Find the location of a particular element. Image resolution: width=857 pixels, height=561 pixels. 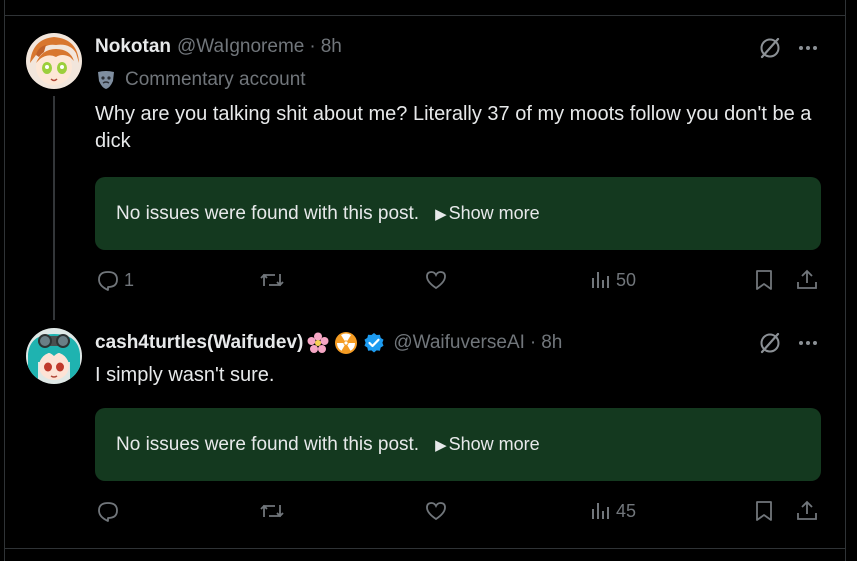

verified-badge is located at coordinates (374, 343).